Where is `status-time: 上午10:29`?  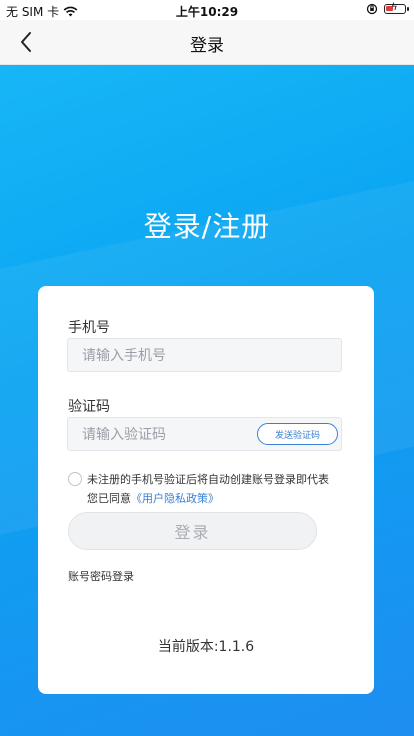 status-time: 上午10:29 is located at coordinates (207, 12).